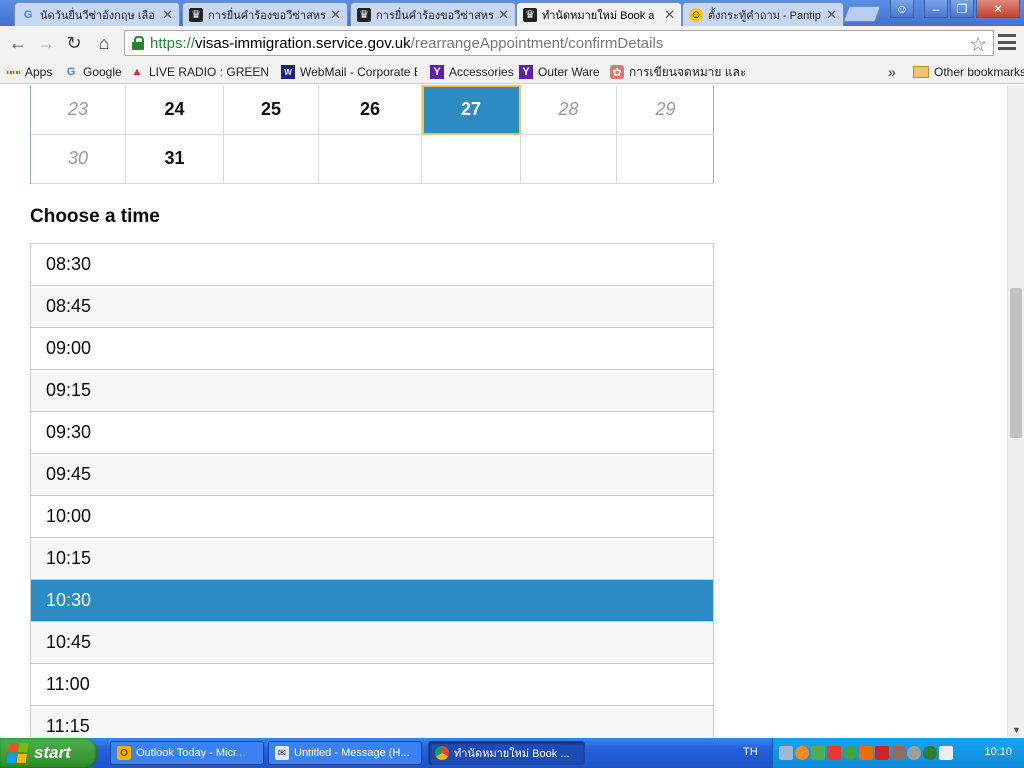  Describe the element at coordinates (199, 72) in the screenshot. I see `bookmark-live-radio: ▲ LIVE RADIO : GREEN W/` at that location.